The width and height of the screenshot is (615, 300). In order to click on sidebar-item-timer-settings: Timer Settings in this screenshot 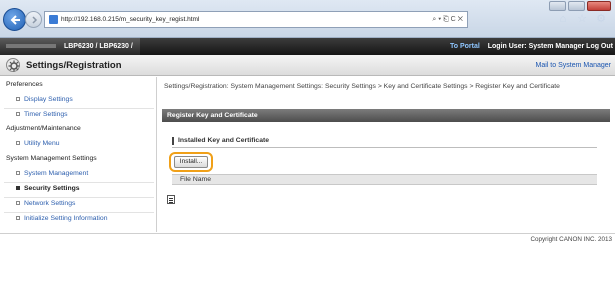, I will do `click(42, 114)`.